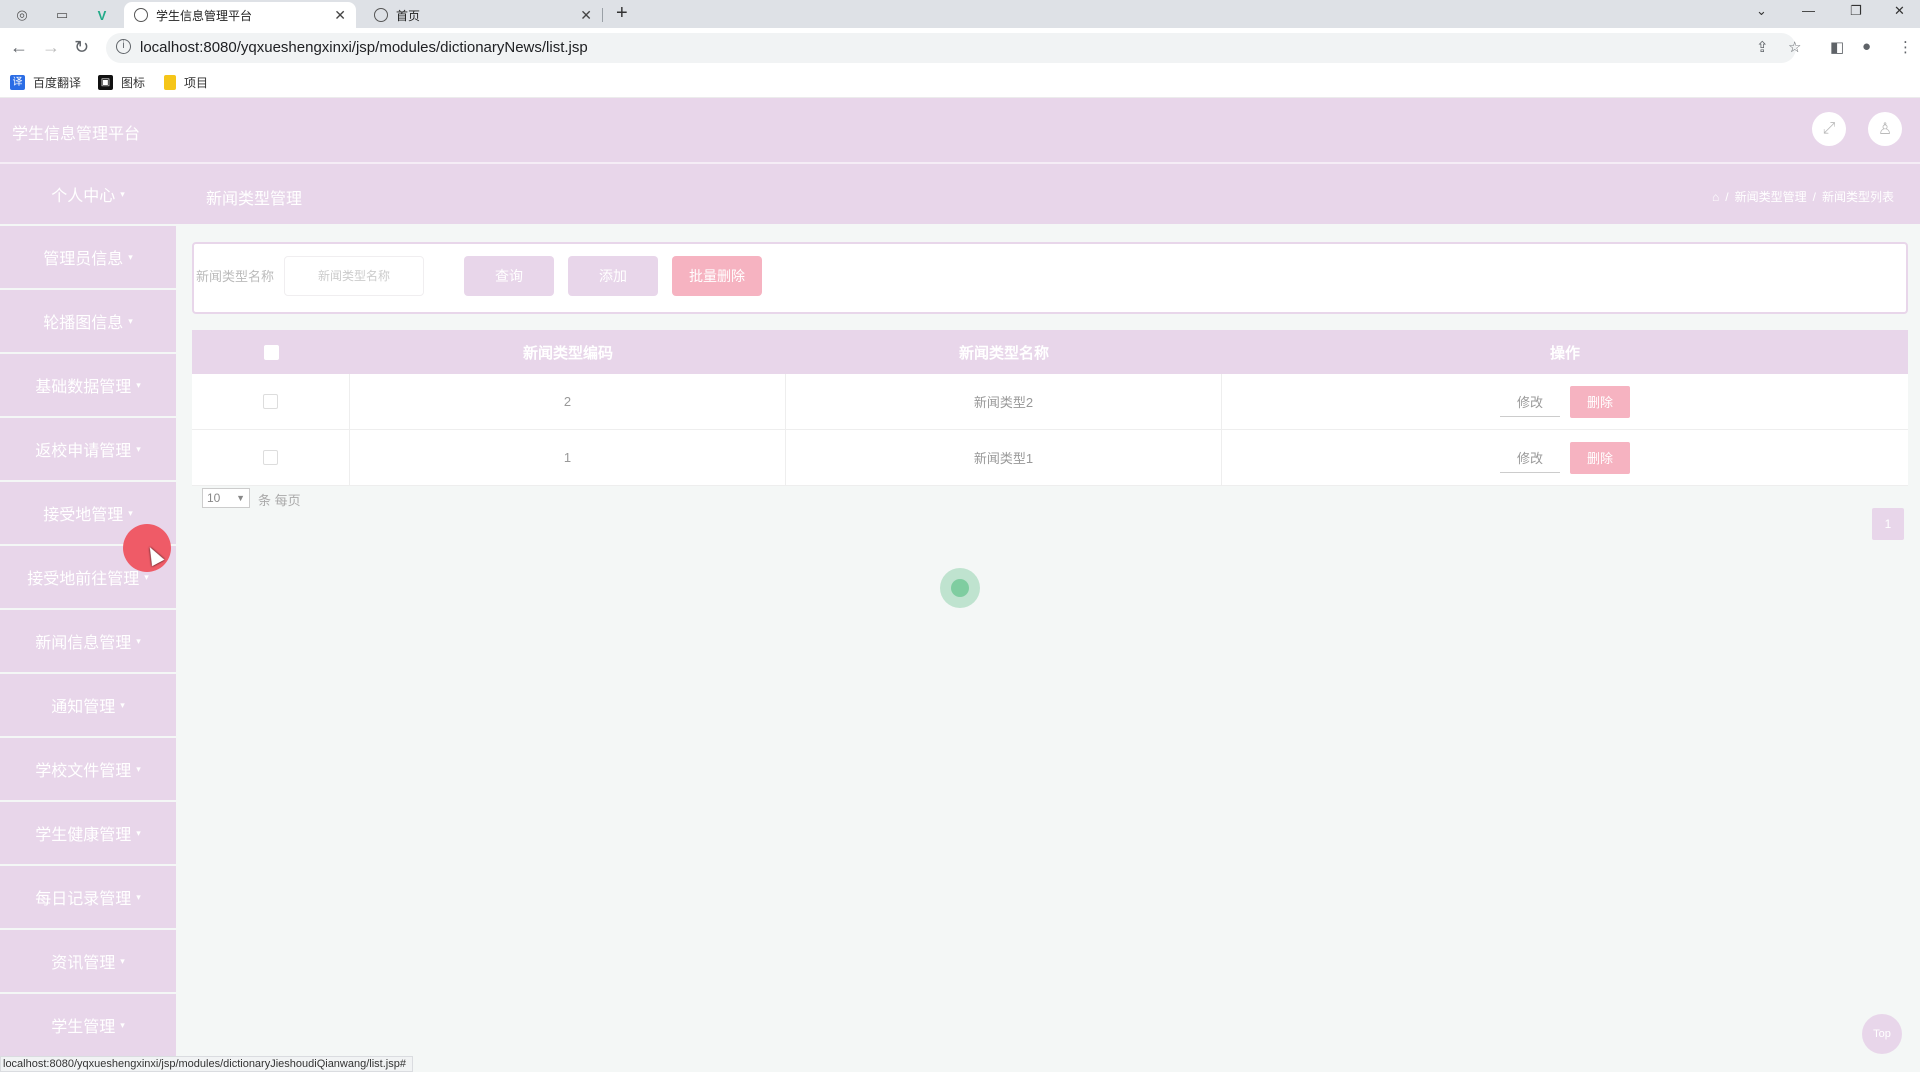 The width and height of the screenshot is (1920, 1072). I want to click on bookmark-icons: ▣ 图标, so click(121, 82).